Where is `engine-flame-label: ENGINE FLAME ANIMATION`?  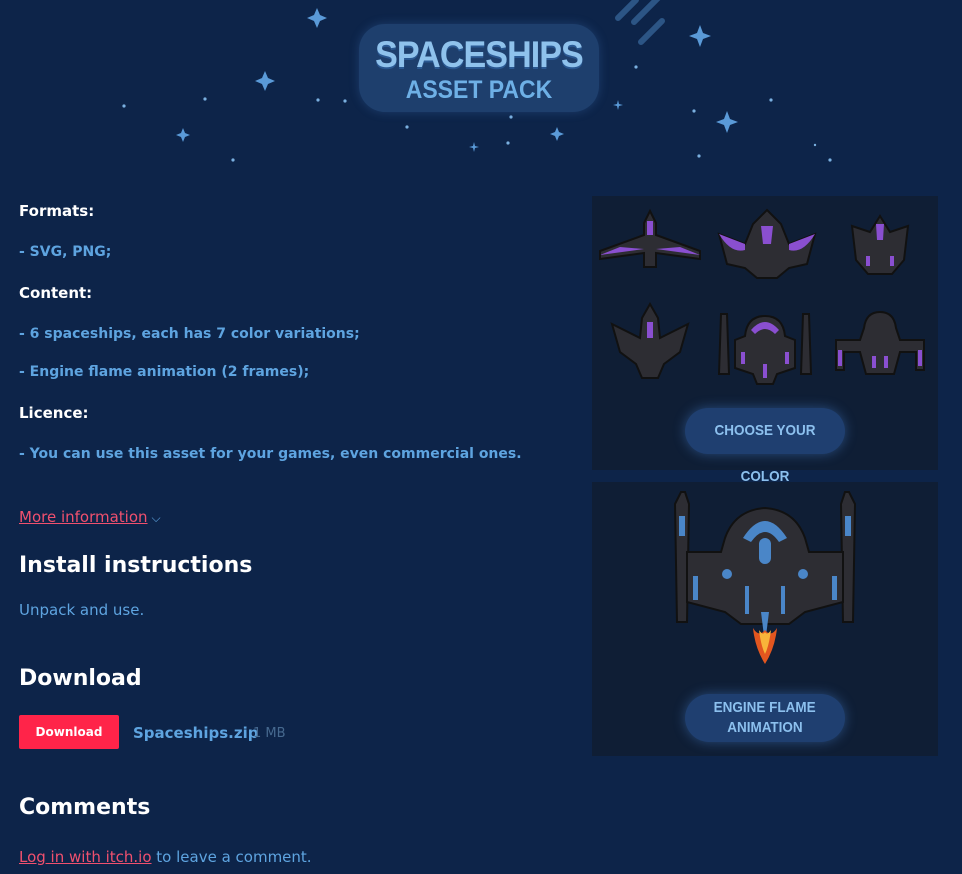
engine-flame-label: ENGINE FLAME ANIMATION is located at coordinates (765, 718).